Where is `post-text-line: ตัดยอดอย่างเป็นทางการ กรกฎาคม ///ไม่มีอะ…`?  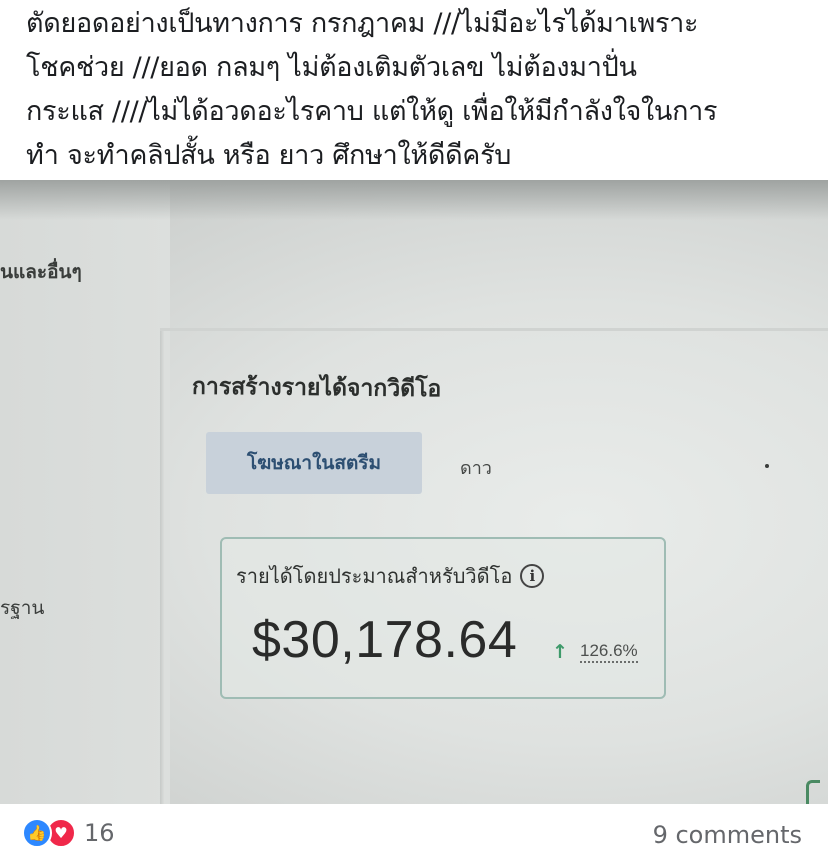 post-text-line: ตัดยอดอย่างเป็นทางการ กรกฎาคม ///ไม่มีอะ… is located at coordinates (362, 23).